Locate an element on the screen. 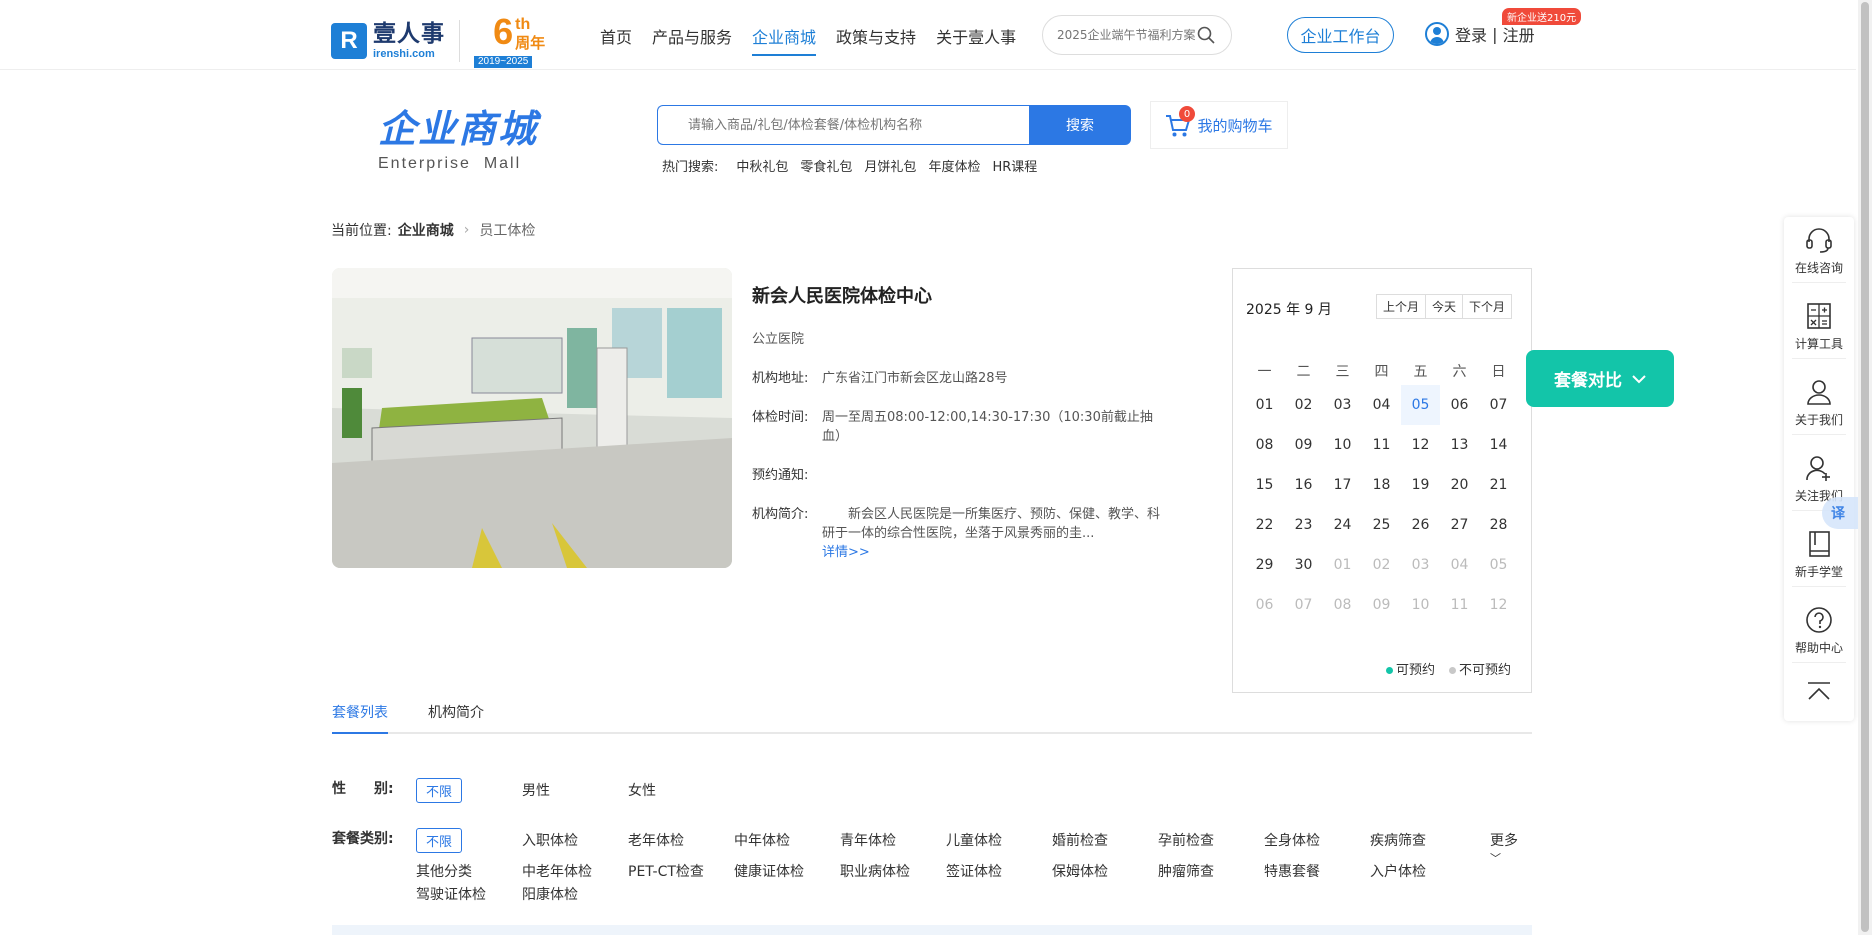  gender-option-any: 不限 is located at coordinates (439, 790).